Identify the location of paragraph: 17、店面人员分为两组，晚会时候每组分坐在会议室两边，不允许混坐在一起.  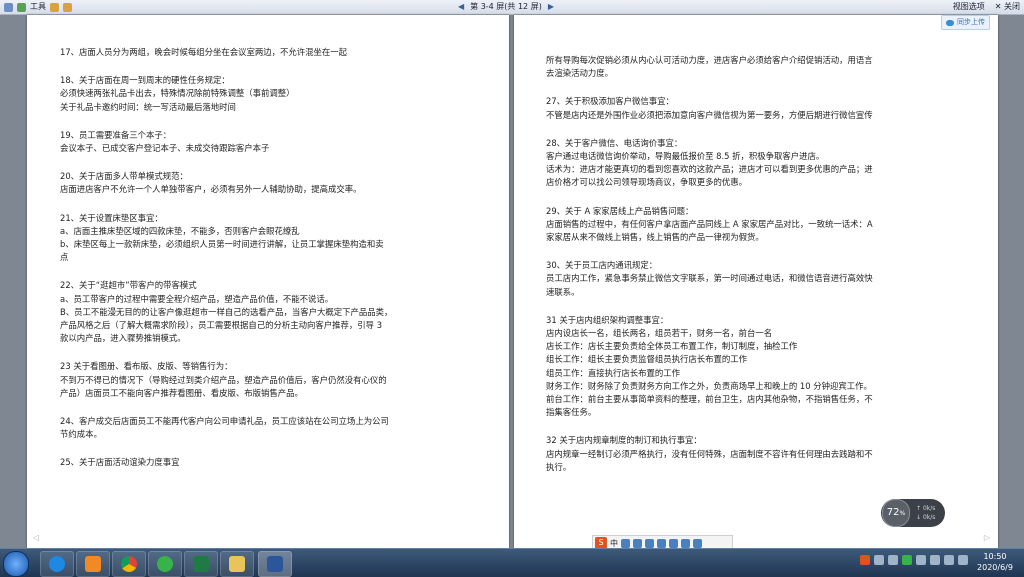
(273, 52).